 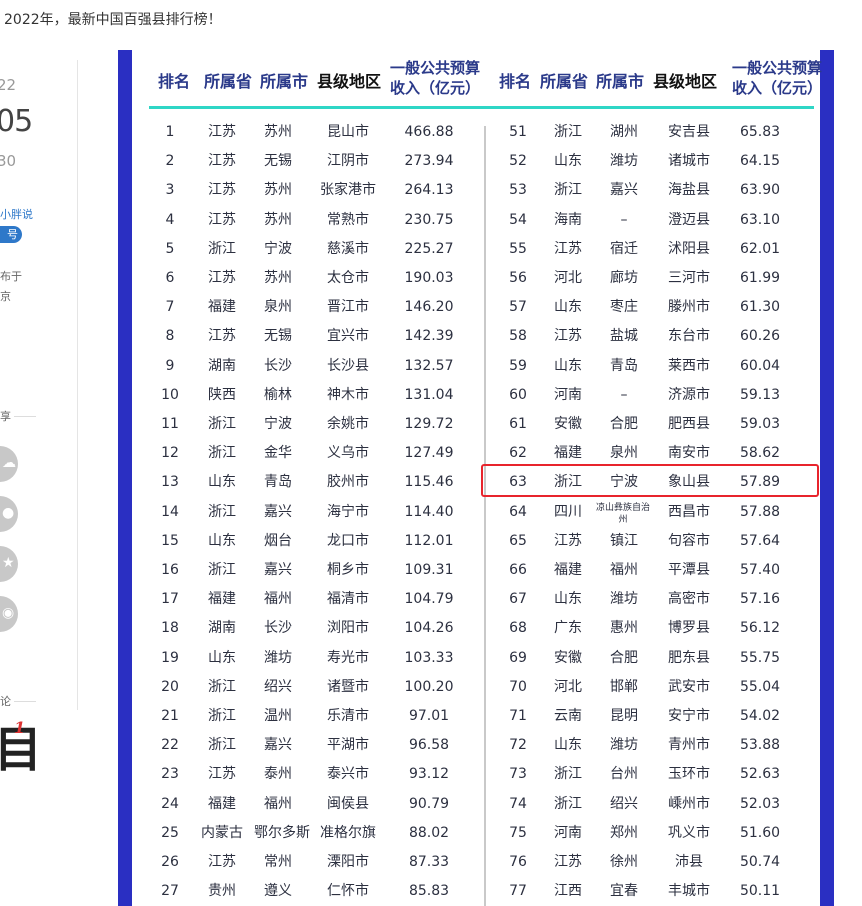 What do you see at coordinates (11, 234) in the screenshot?
I see `follow-badge: 号` at bounding box center [11, 234].